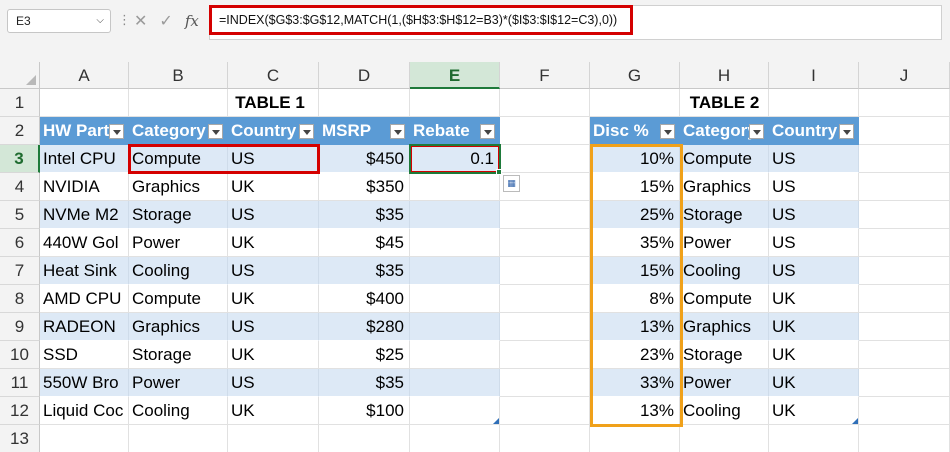 The width and height of the screenshot is (950, 452). Describe the element at coordinates (724, 159) in the screenshot. I see `table2-cell: Compute` at that location.